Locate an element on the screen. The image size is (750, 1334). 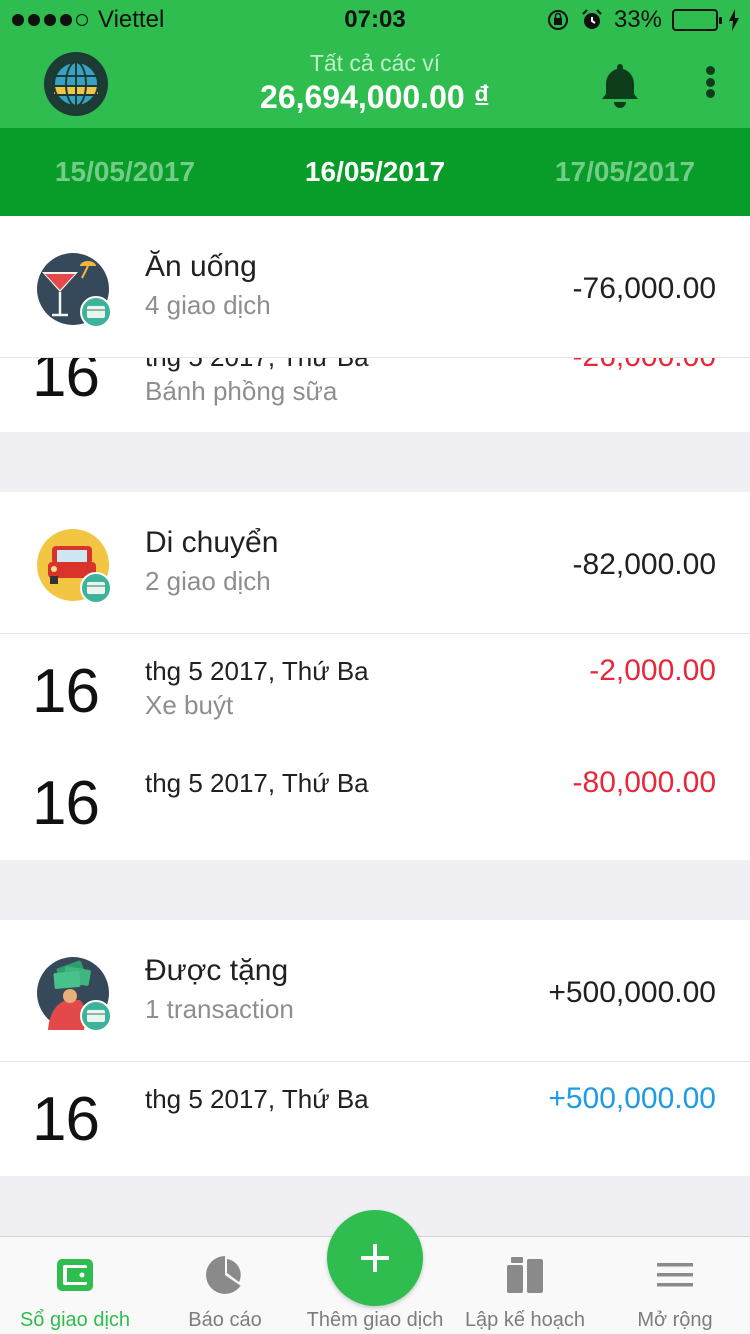
date-tabs: 15/05/2017 16/05/2017 17/05/2017 is located at coordinates (375, 172).